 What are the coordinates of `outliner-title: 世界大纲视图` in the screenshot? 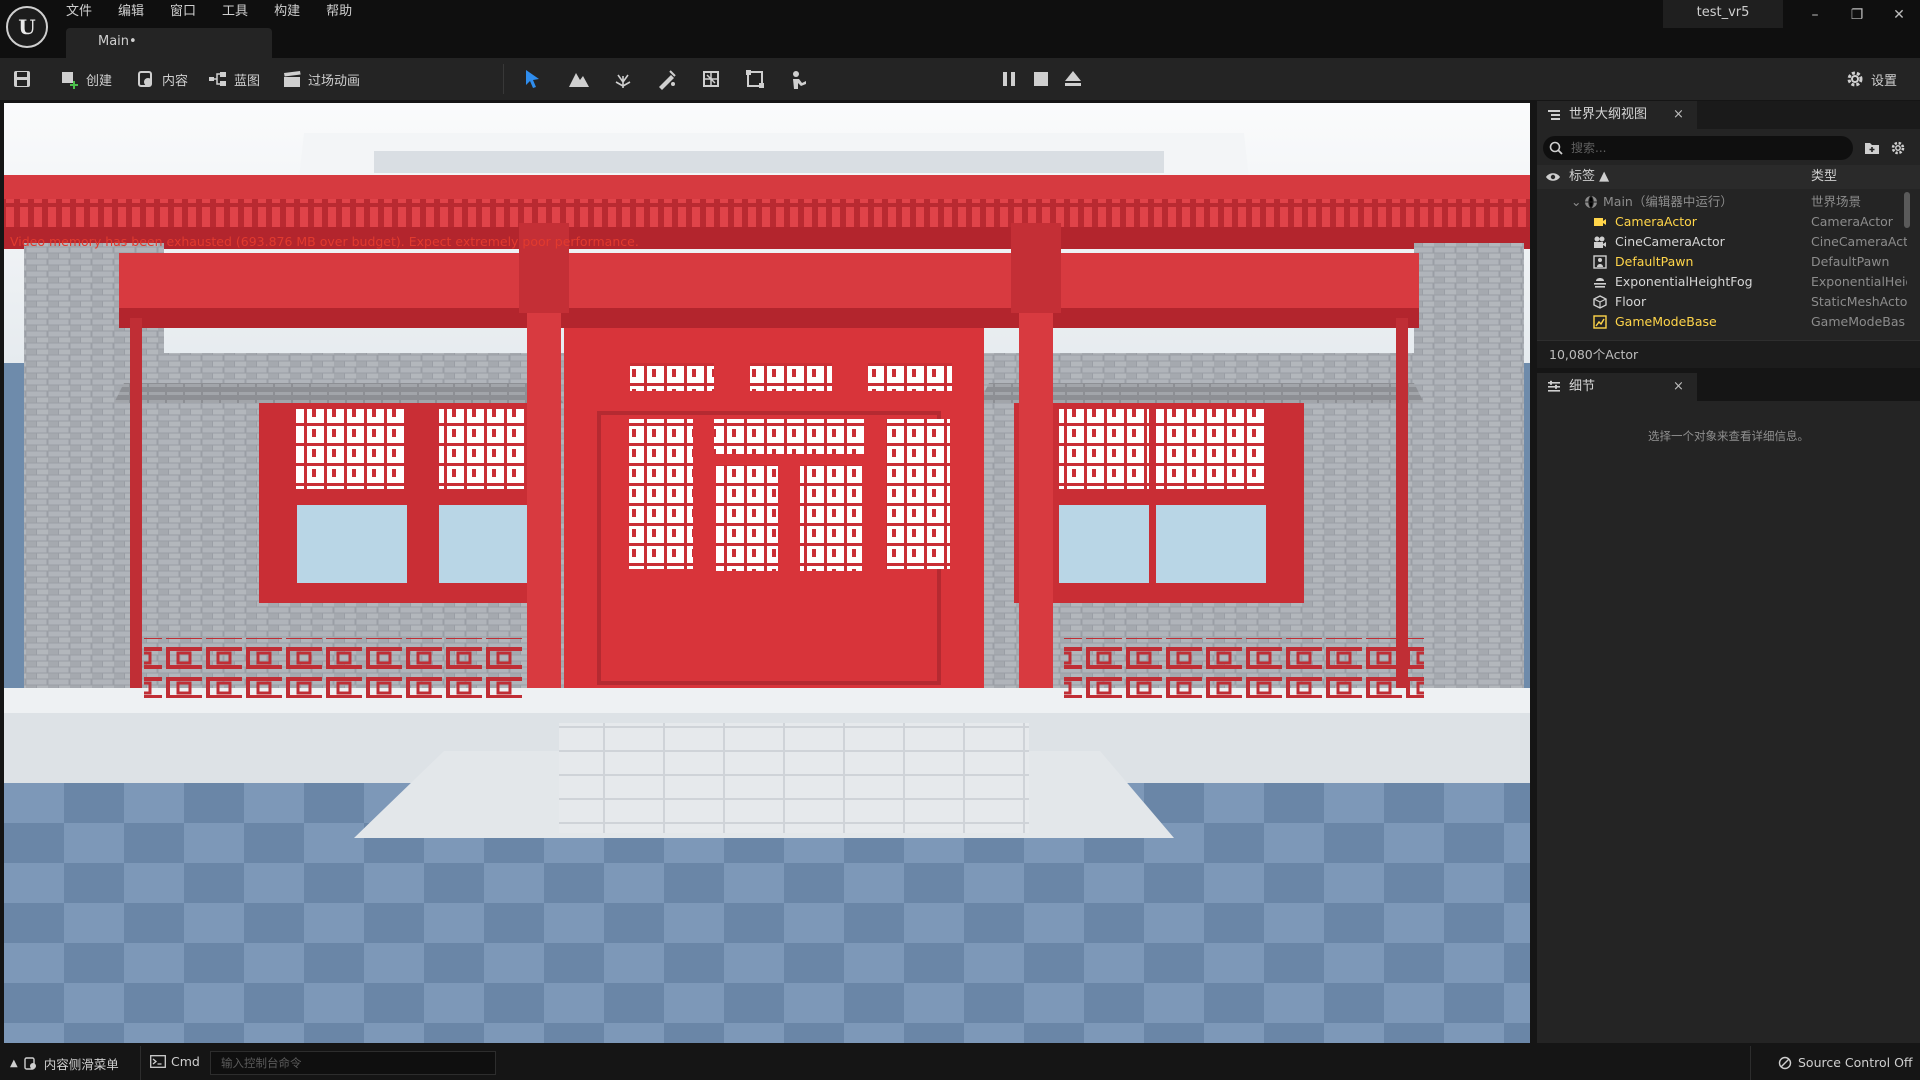 It's located at (1608, 114).